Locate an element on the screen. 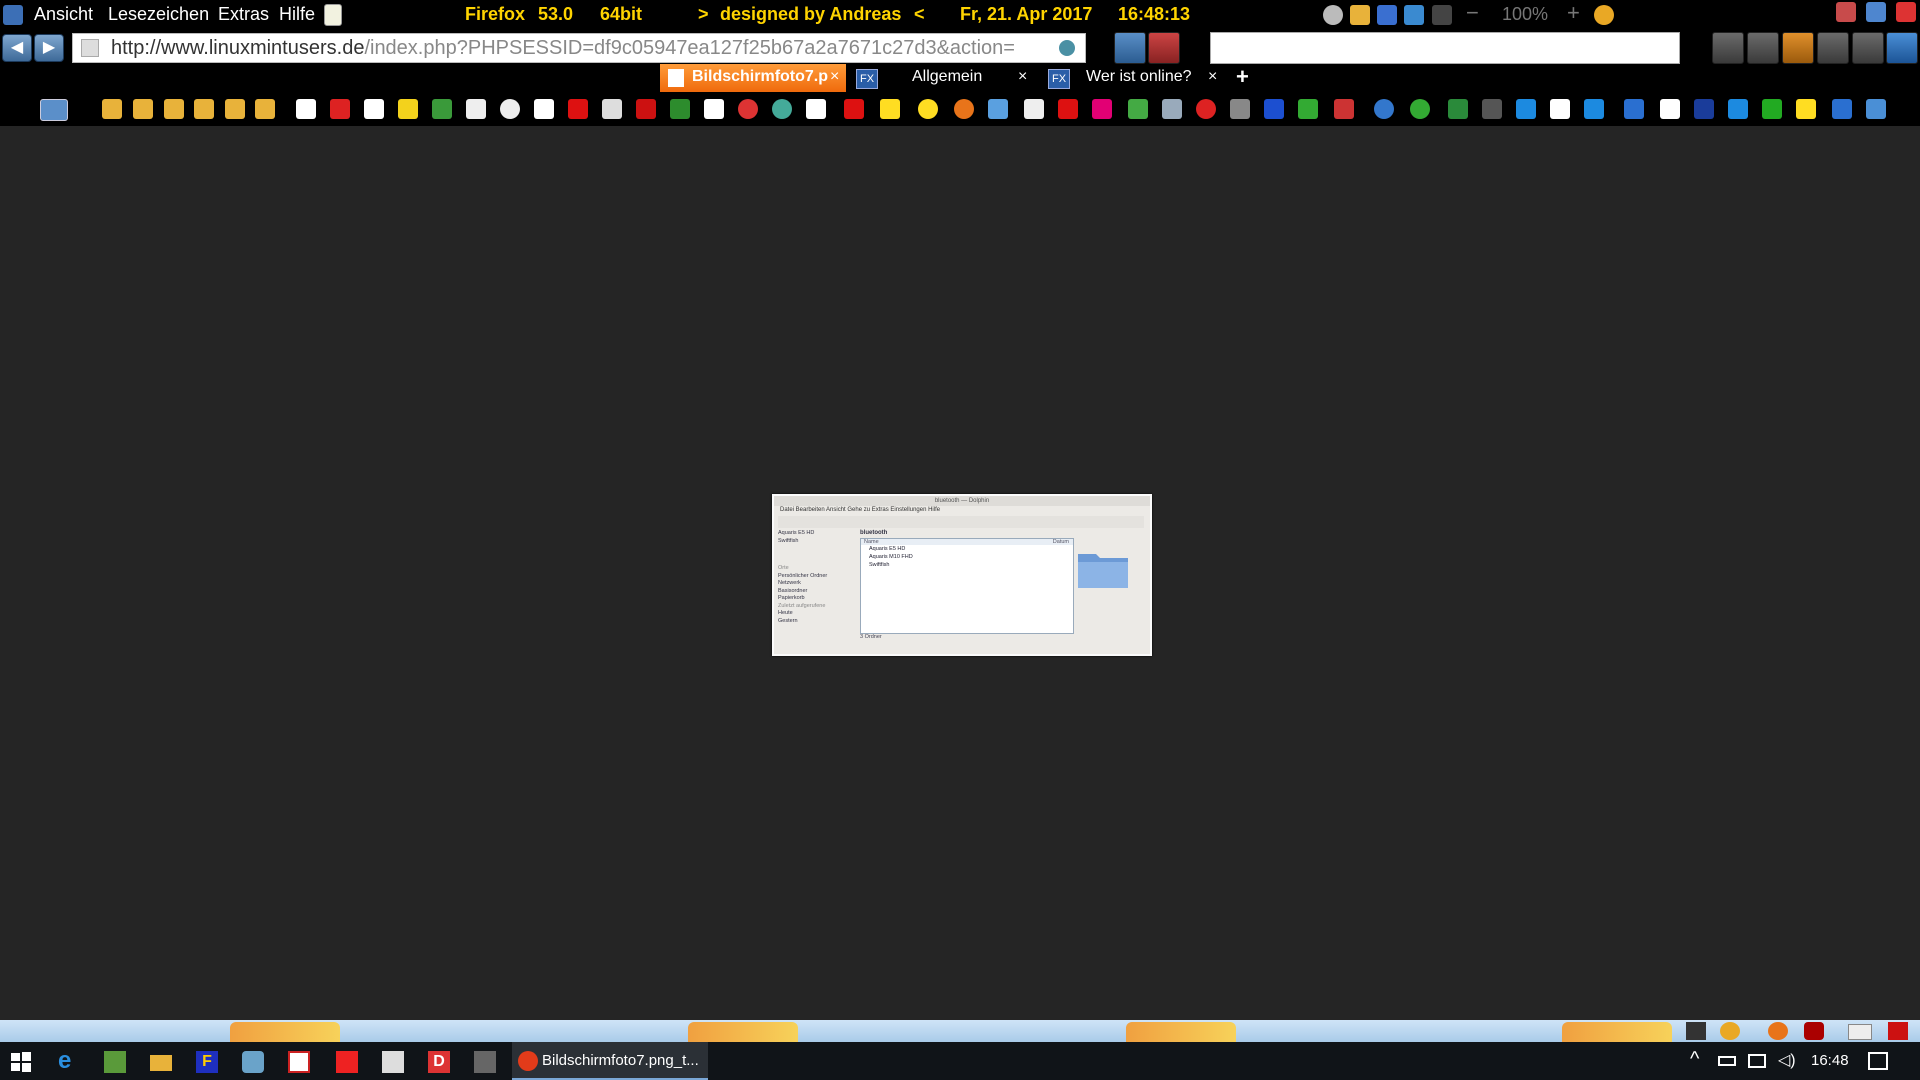 The height and width of the screenshot is (1080, 1920). bookmark-smiley-icon is located at coordinates (890, 109).